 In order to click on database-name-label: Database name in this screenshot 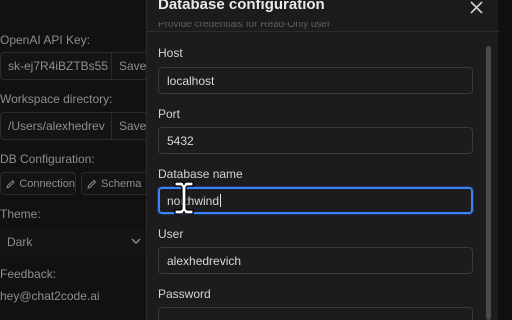, I will do `click(200, 174)`.